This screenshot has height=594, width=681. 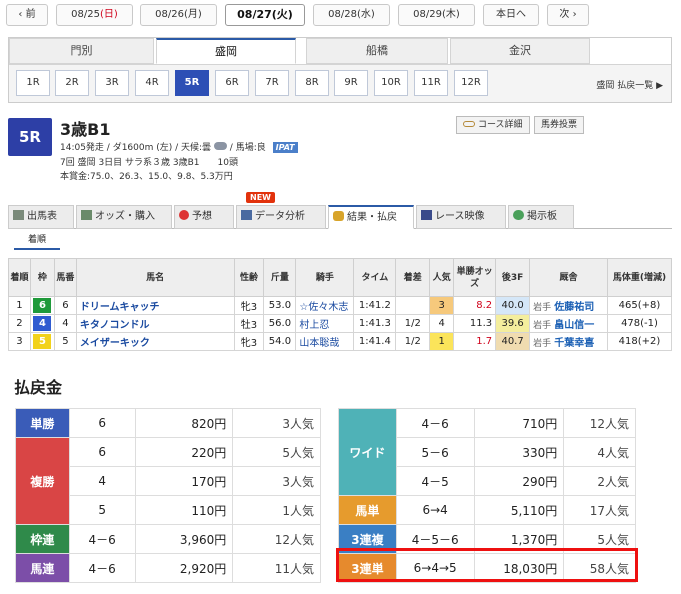 What do you see at coordinates (124, 217) in the screenshot?
I see `tab-odds: オッズ・購入` at bounding box center [124, 217].